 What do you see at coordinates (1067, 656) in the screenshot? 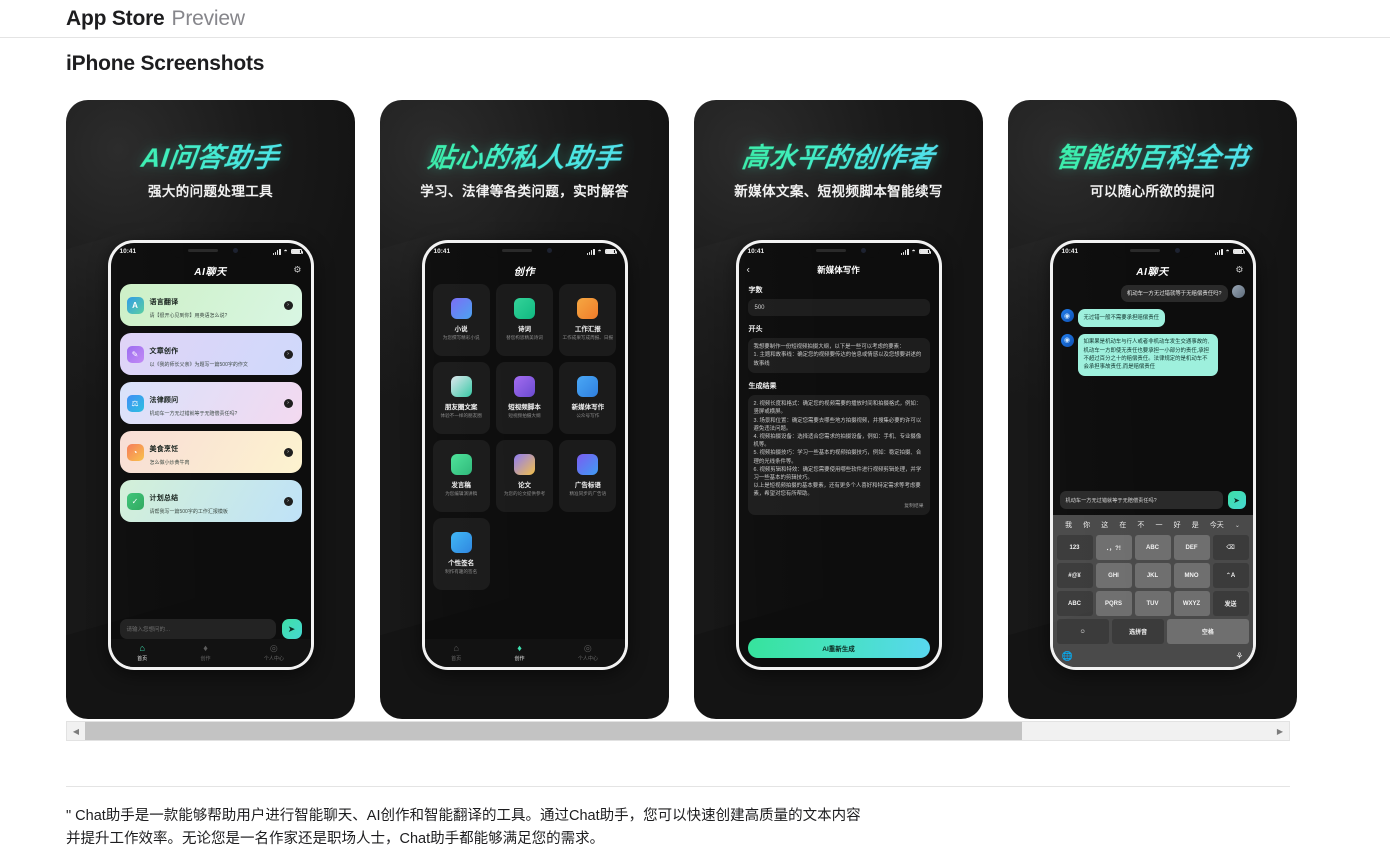
I see `globe-icon: 🌐` at bounding box center [1067, 656].